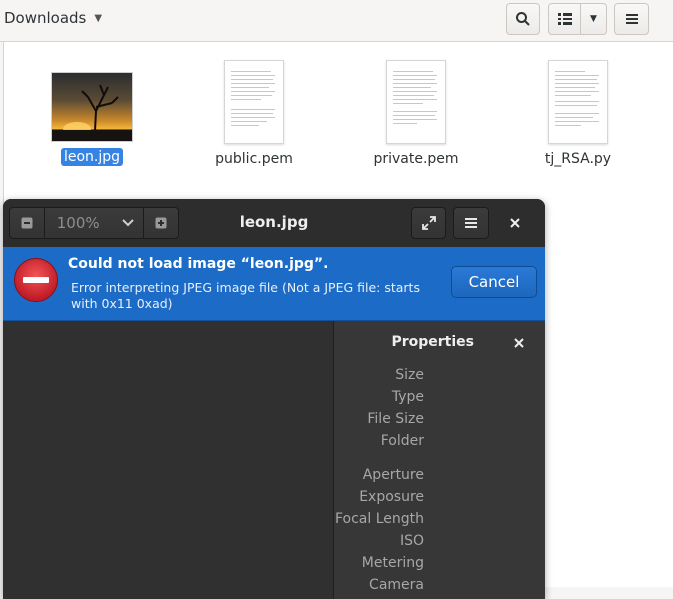 The image size is (673, 599). I want to click on property-label: Size, so click(409, 375).